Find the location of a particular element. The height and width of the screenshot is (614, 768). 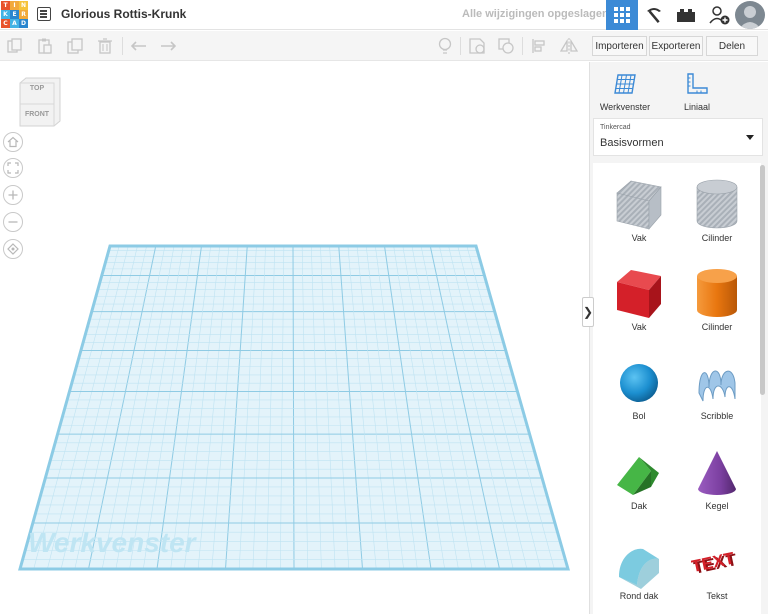

hole-box-icon is located at coordinates (639, 205).